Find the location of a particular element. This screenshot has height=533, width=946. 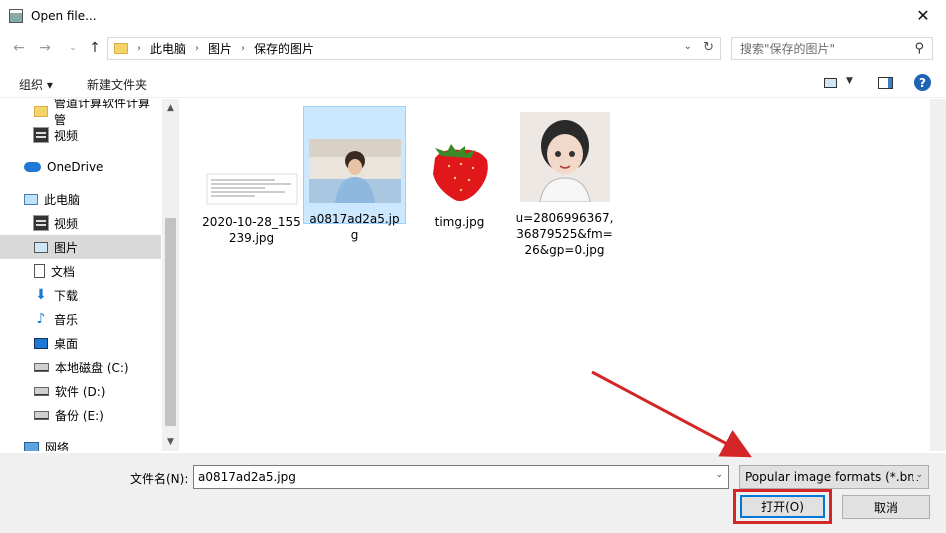

file-type-value: Popular image formats (*.bm is located at coordinates (832, 477).